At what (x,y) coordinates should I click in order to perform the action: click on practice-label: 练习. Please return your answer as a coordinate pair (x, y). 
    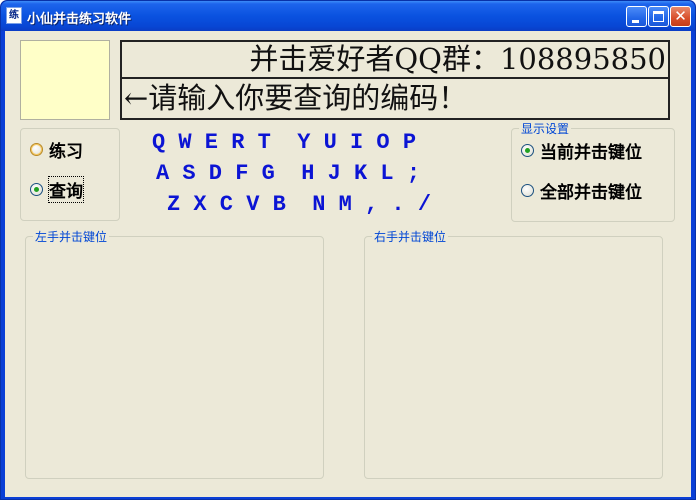
    Looking at the image, I should click on (66, 151).